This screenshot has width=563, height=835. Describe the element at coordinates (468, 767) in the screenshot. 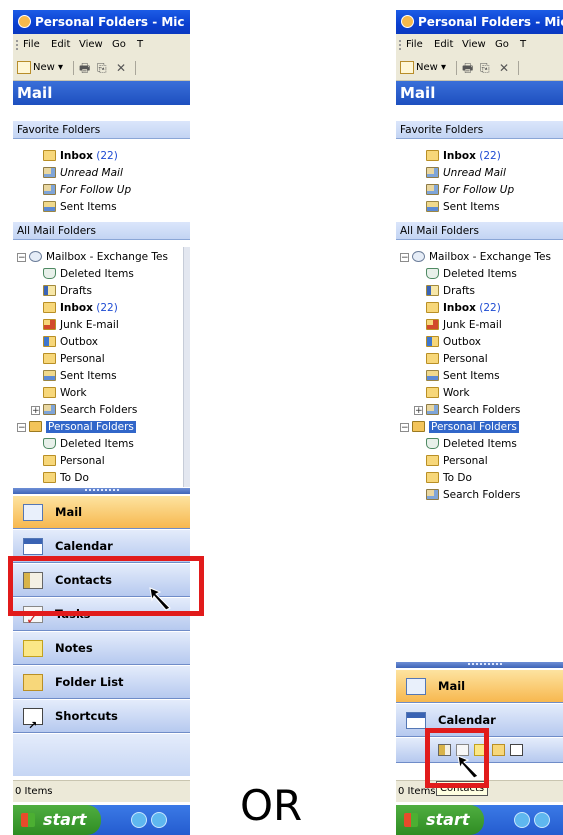

I see `mouse-pointer-icon` at that location.